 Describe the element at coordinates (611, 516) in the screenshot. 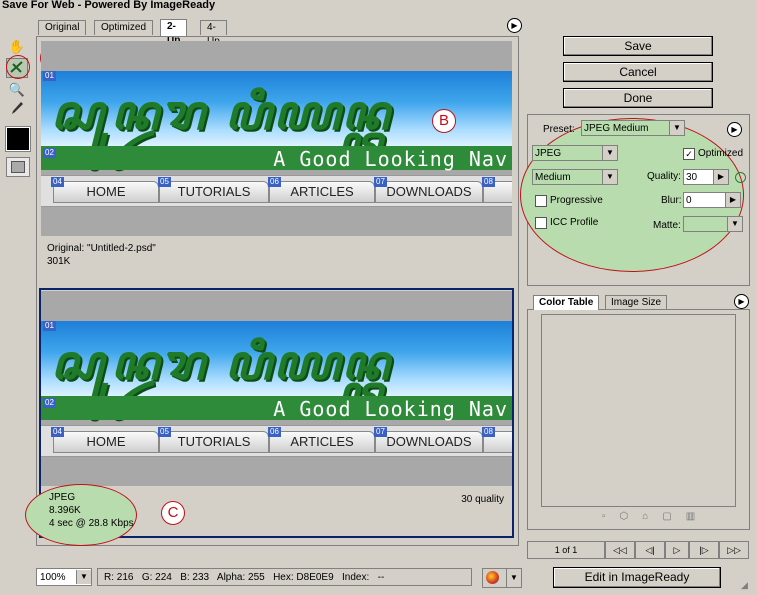

I see `web-snap-icon: ▫` at that location.